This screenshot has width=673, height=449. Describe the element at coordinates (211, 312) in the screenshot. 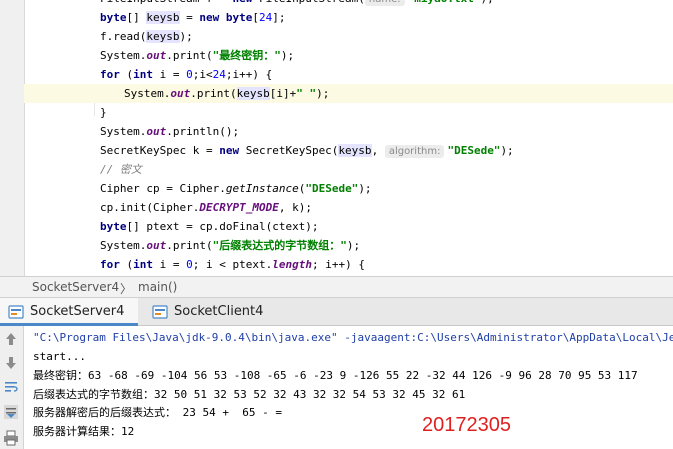

I see `tab-socketclient4: SocketClient4` at that location.